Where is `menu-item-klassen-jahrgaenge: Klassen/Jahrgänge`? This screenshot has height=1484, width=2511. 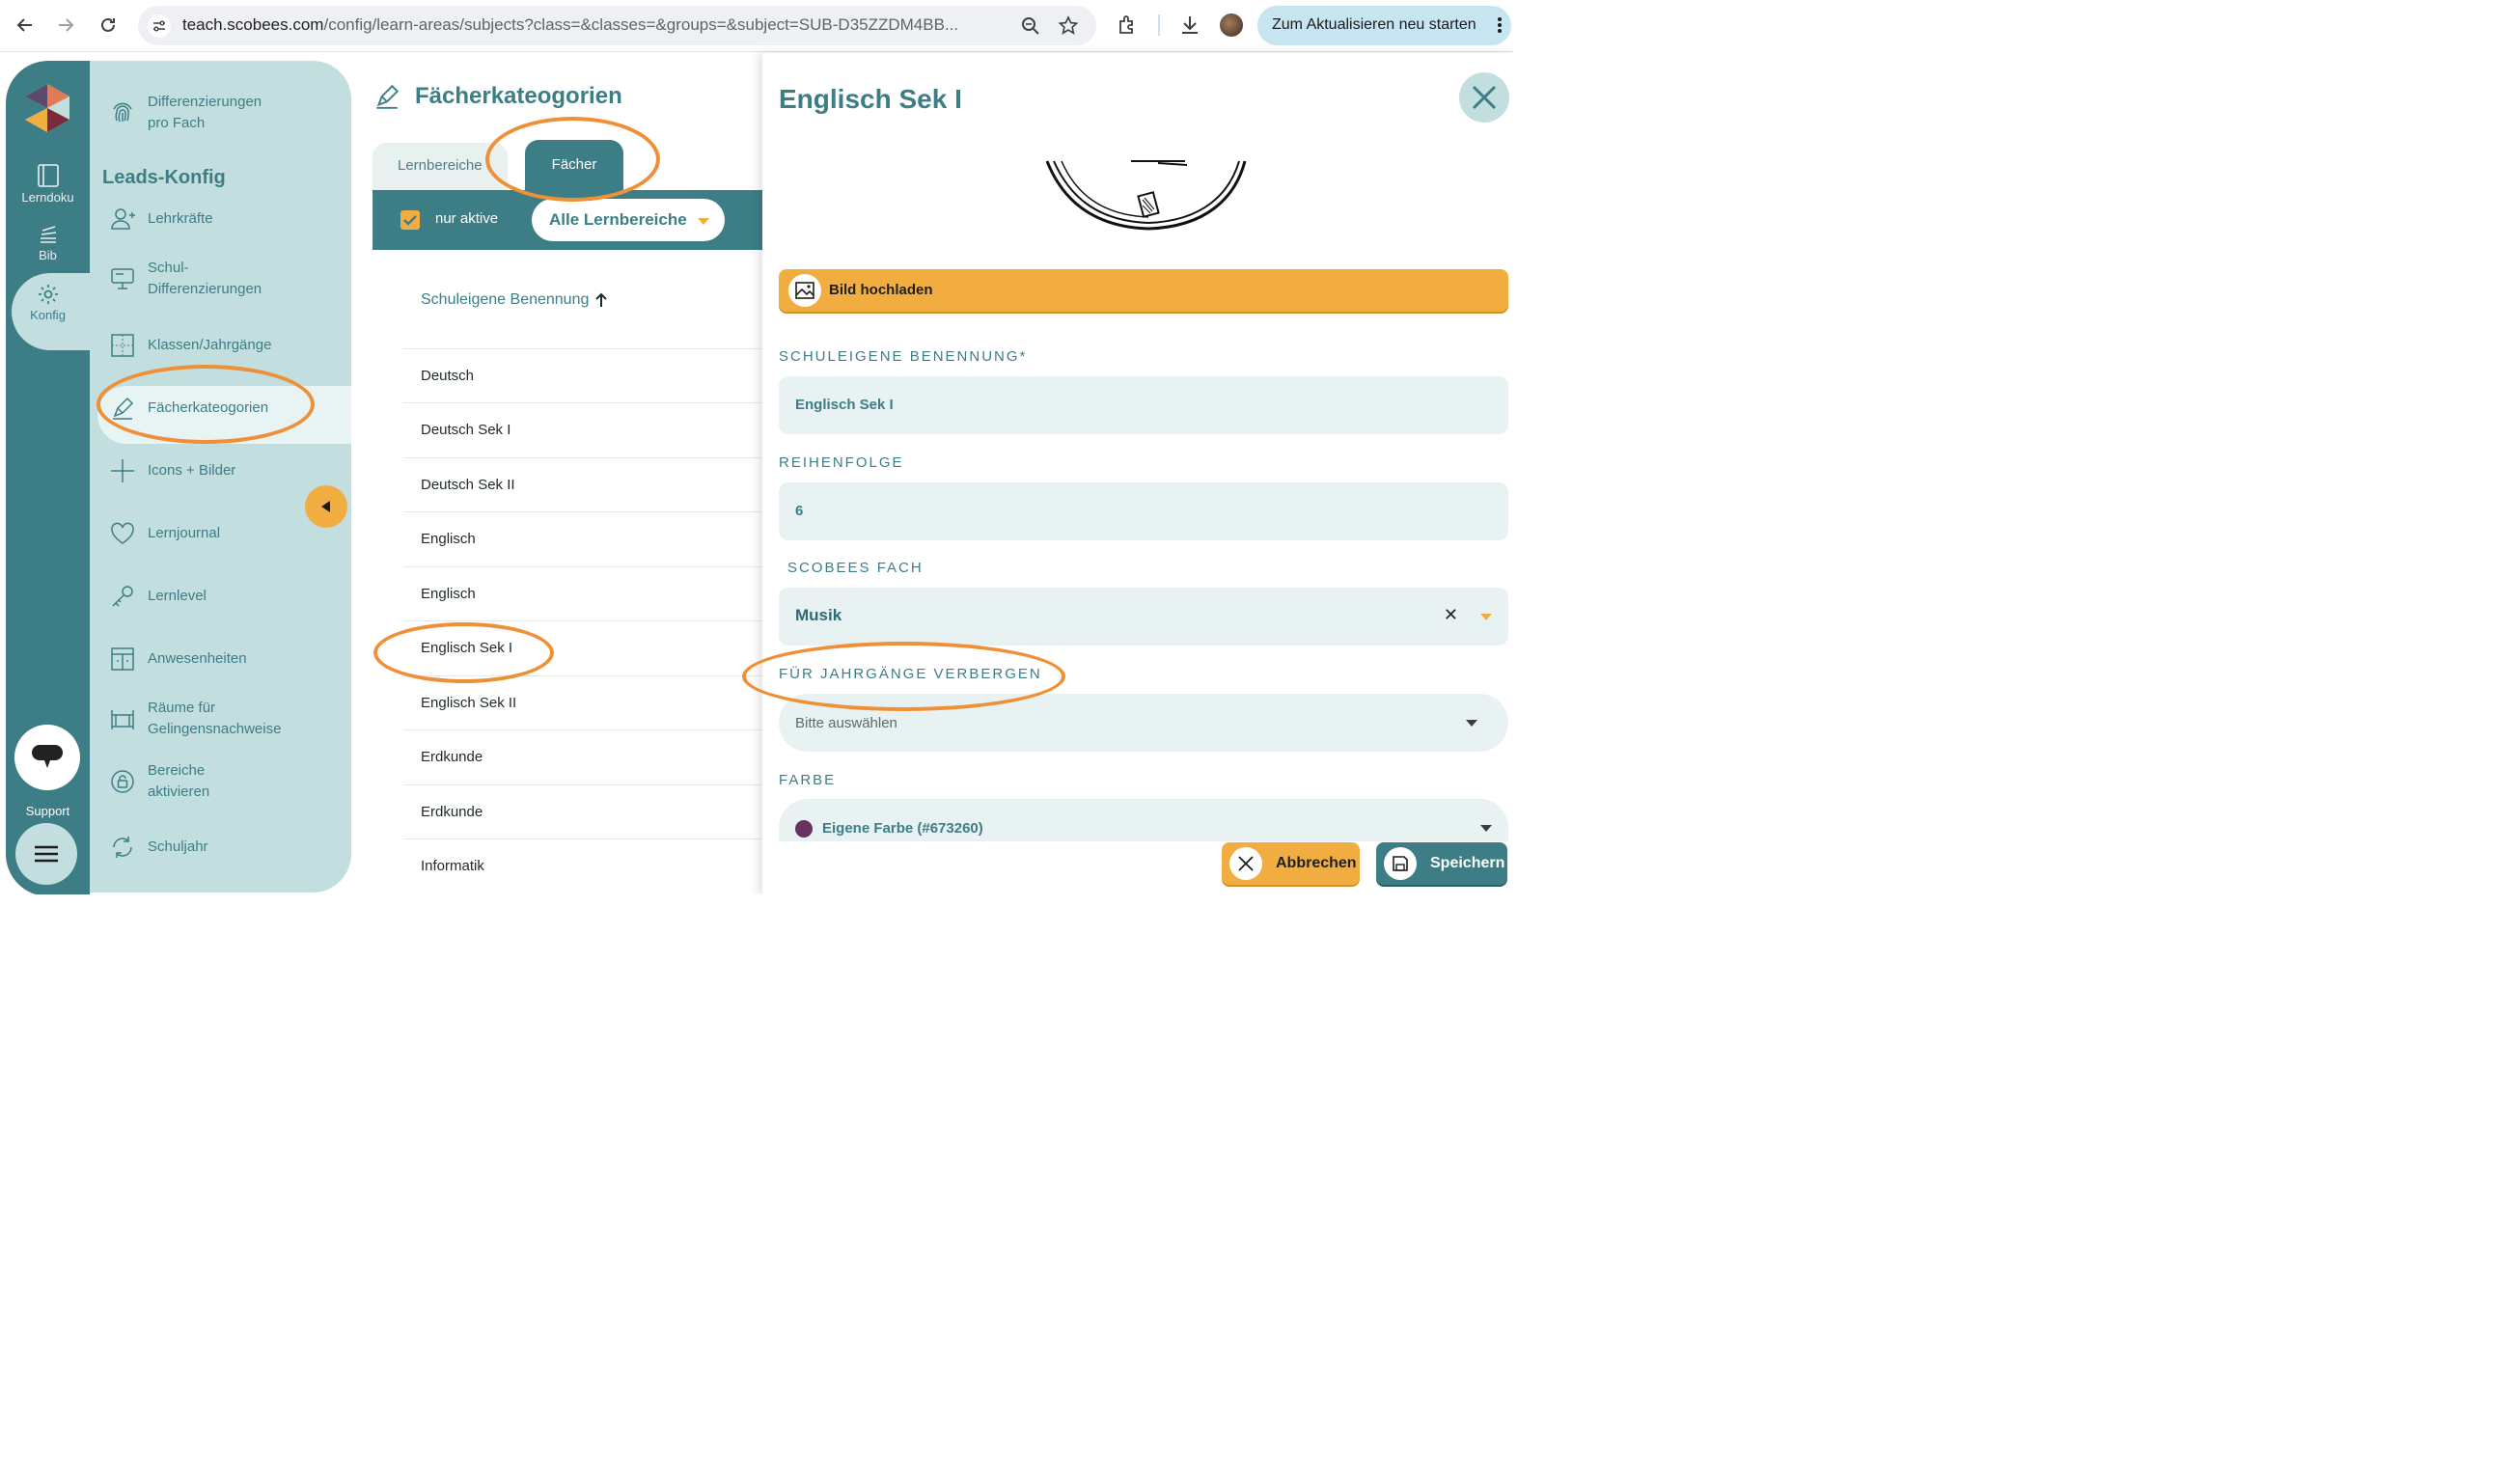
menu-item-klassen-jahrgaenge: Klassen/Jahrgänge is located at coordinates (190, 345).